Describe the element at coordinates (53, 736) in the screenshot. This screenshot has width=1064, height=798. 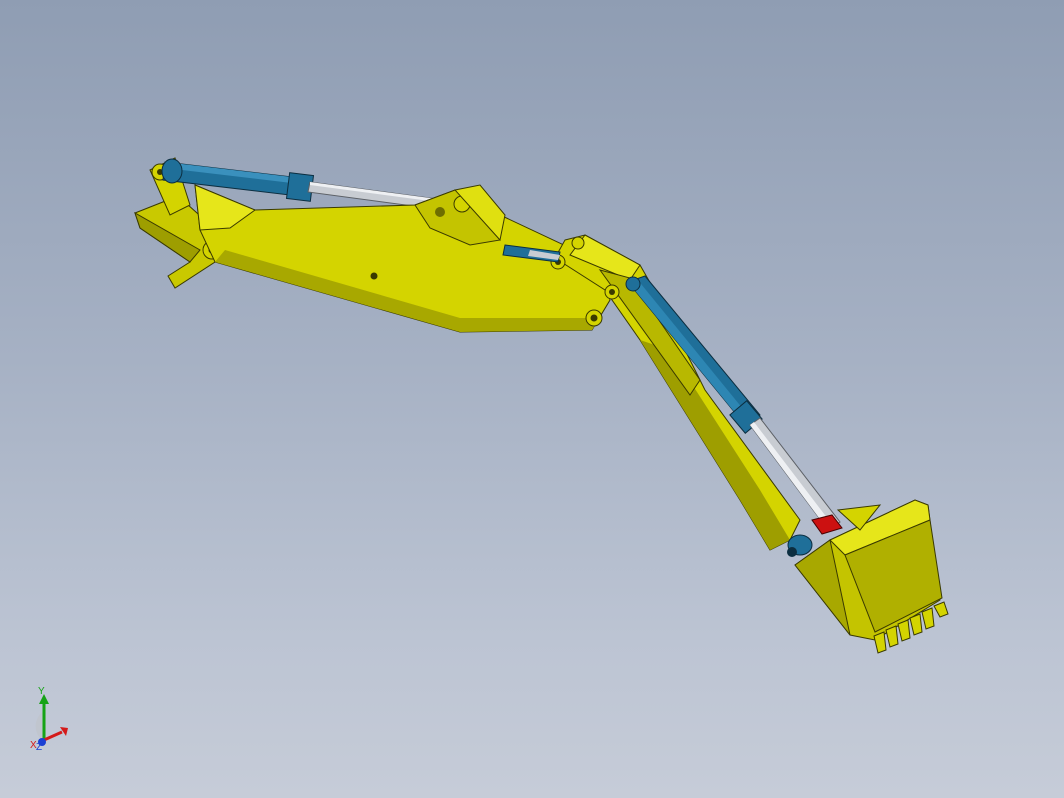
I see `x-axis-arrow` at that location.